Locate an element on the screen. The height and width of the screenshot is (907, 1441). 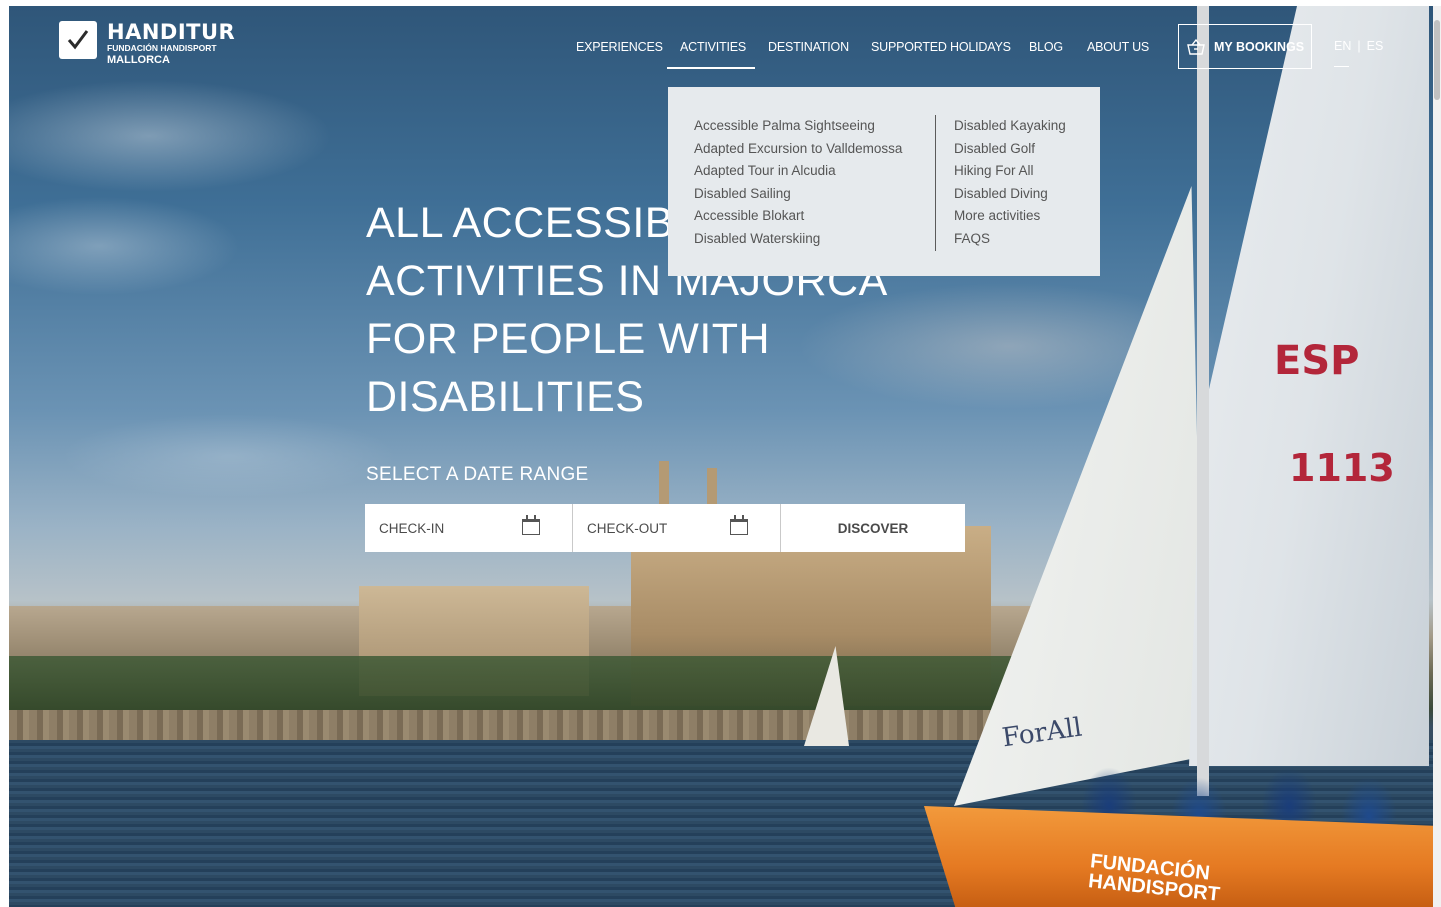
sailboat-mast is located at coordinates (1203, 401).